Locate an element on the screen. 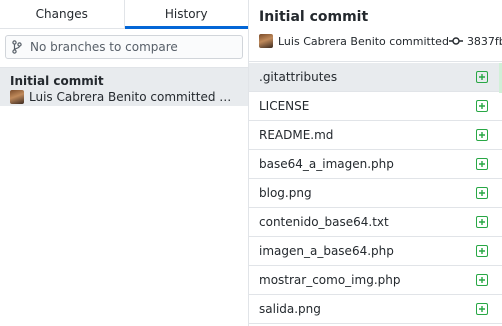 This screenshot has width=502, height=326. sidebar-tabs: Changes History is located at coordinates (124, 14).